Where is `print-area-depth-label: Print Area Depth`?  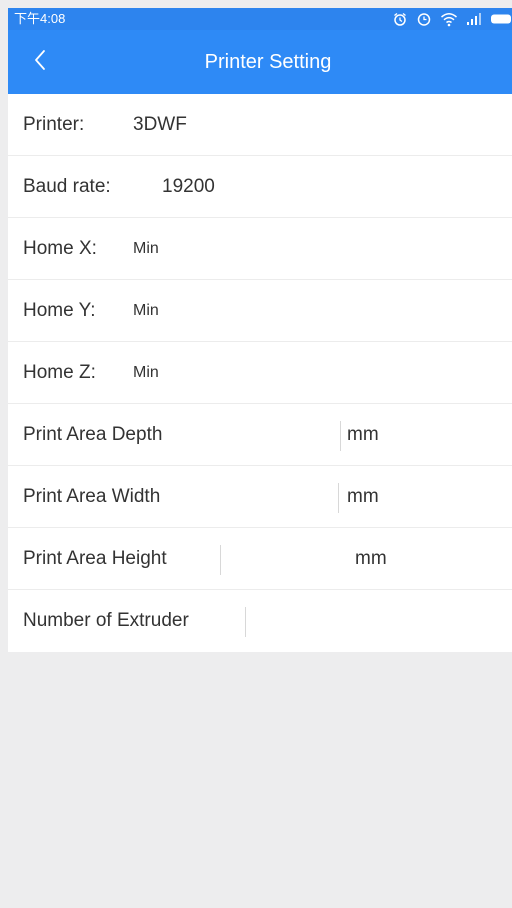 print-area-depth-label: Print Area Depth is located at coordinates (93, 434).